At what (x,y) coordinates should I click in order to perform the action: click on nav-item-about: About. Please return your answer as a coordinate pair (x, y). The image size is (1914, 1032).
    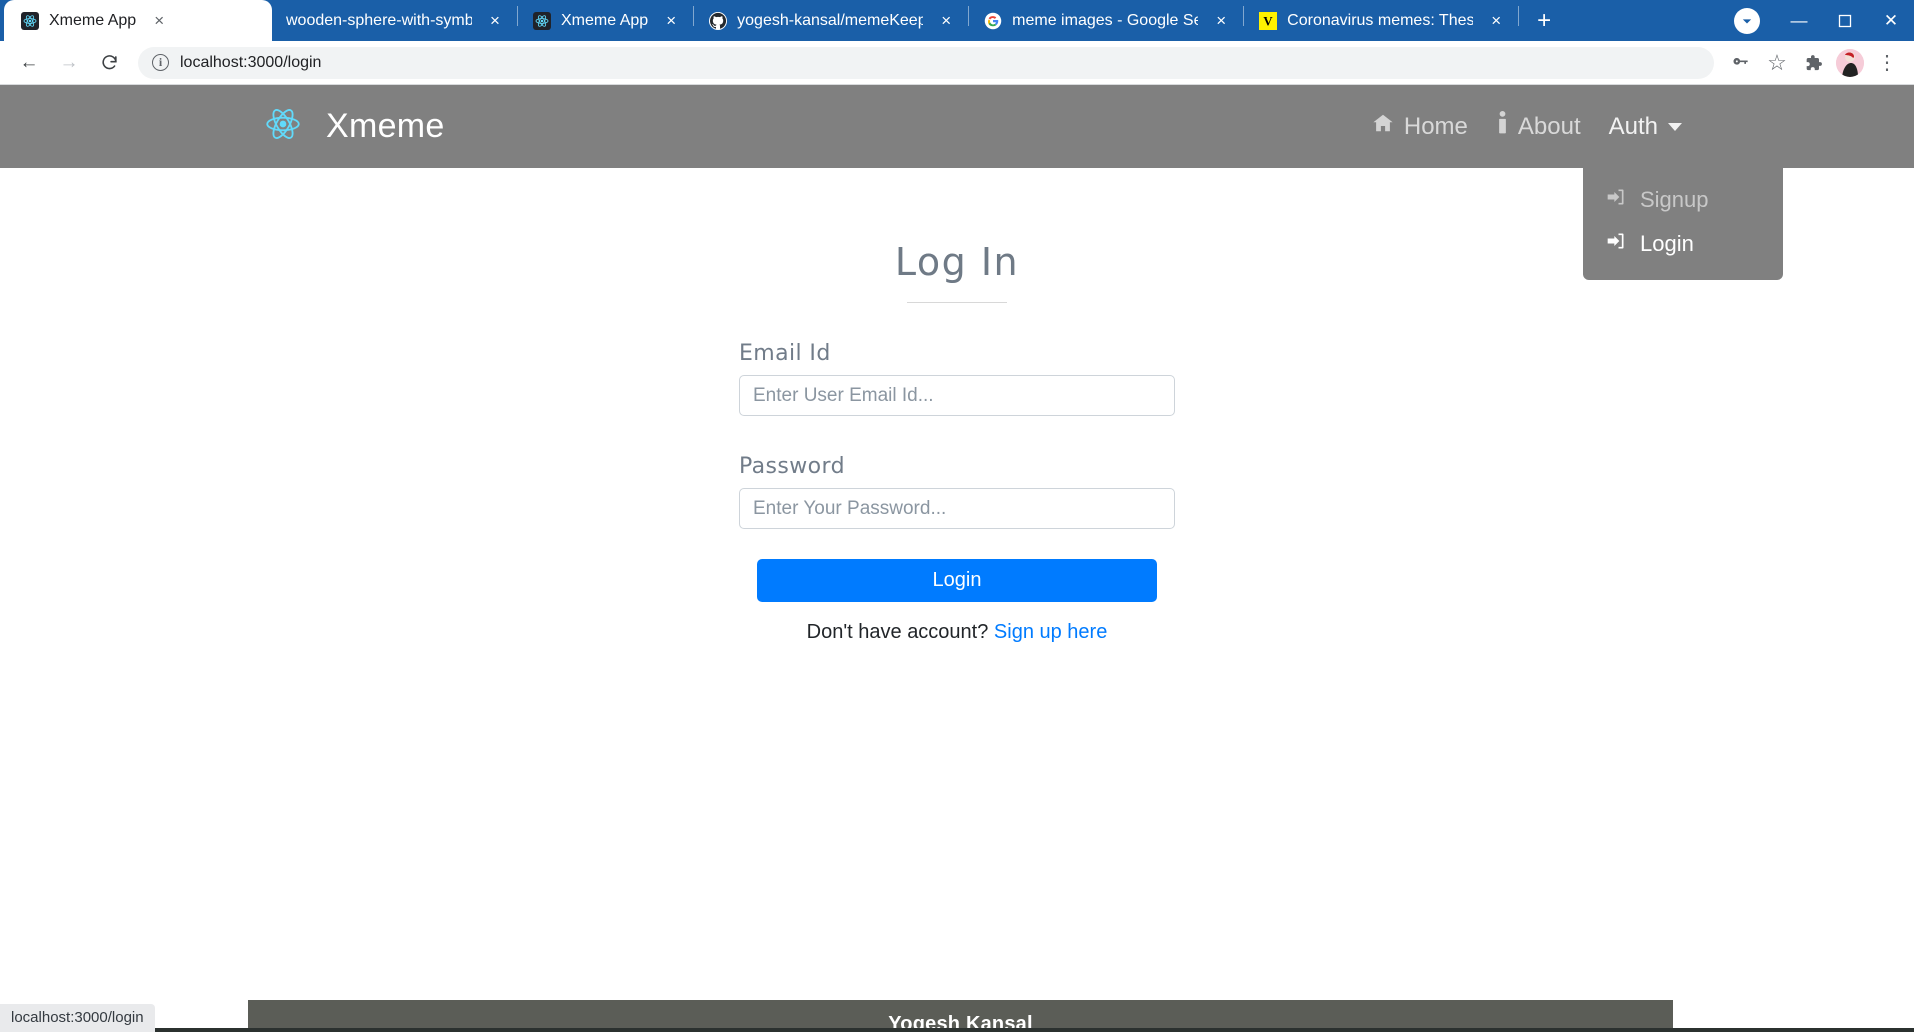
    Looking at the image, I should click on (1538, 126).